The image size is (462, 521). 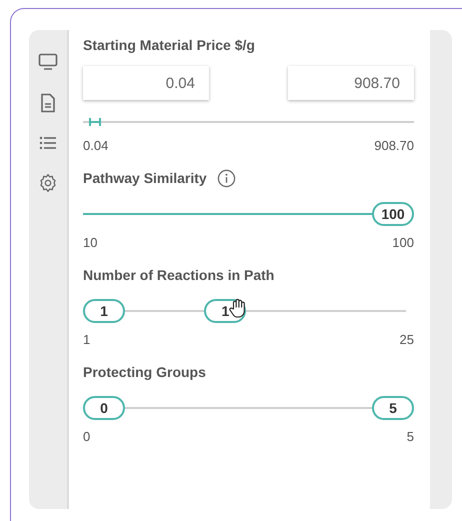 What do you see at coordinates (144, 372) in the screenshot?
I see `filter-title: Protecting Groups` at bounding box center [144, 372].